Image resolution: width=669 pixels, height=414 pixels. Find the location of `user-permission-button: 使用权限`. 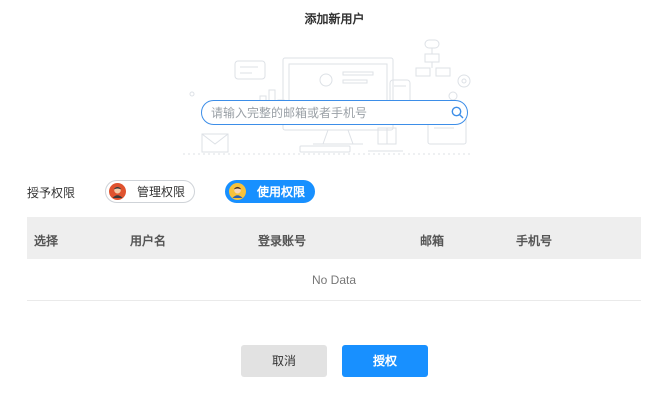

user-permission-button: 使用权限 is located at coordinates (270, 191).